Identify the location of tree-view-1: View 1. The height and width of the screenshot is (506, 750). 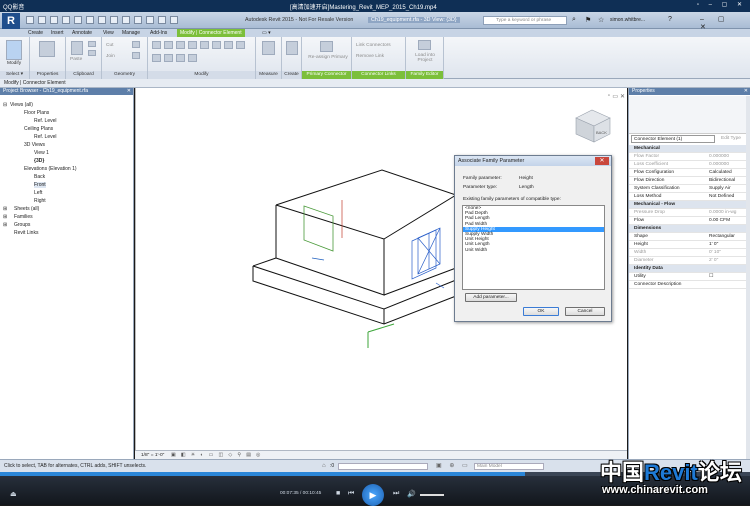
(41, 153).